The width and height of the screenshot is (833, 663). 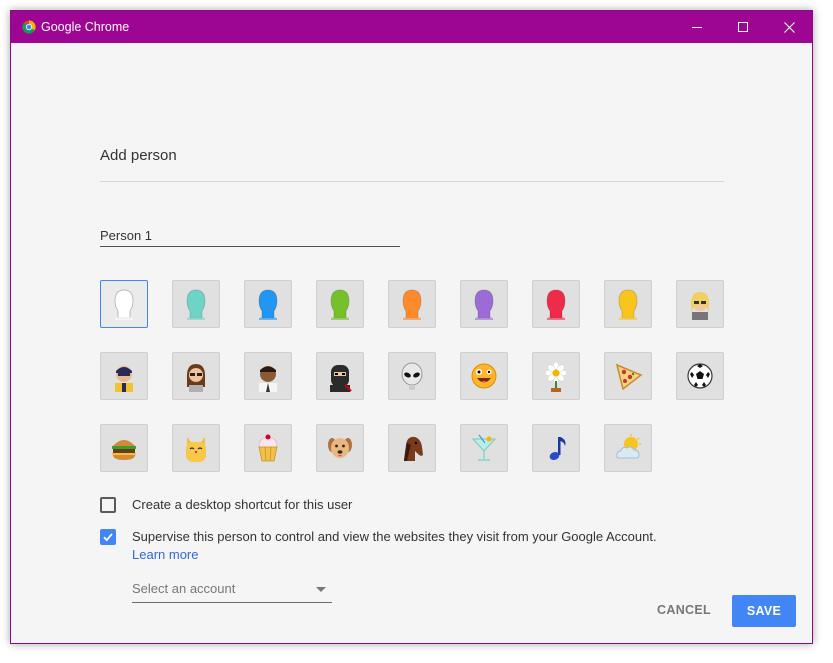 I want to click on close-icon, so click(x=789, y=27).